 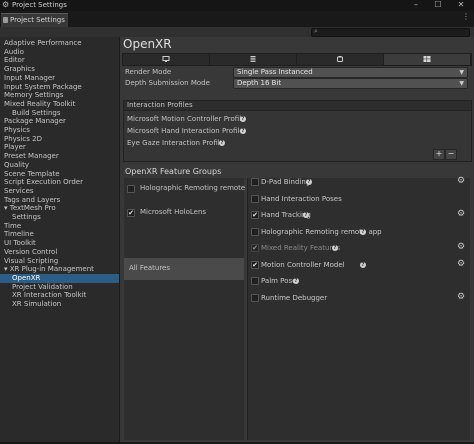 What do you see at coordinates (59, 174) in the screenshot?
I see `tree-item: Scene Template` at bounding box center [59, 174].